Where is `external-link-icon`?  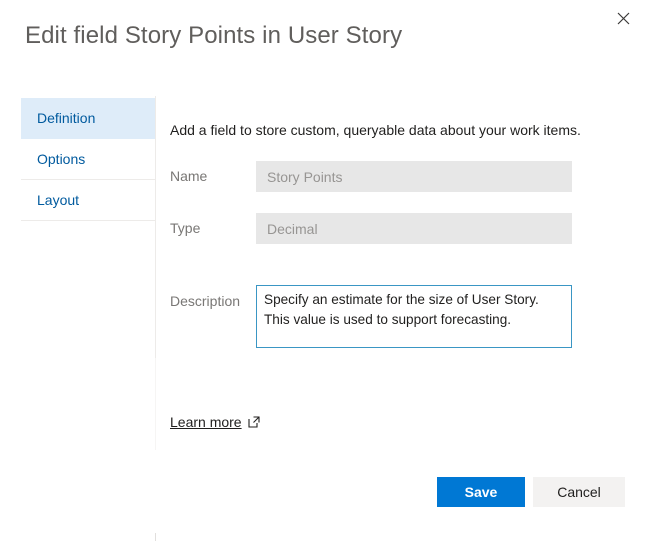 external-link-icon is located at coordinates (254, 422).